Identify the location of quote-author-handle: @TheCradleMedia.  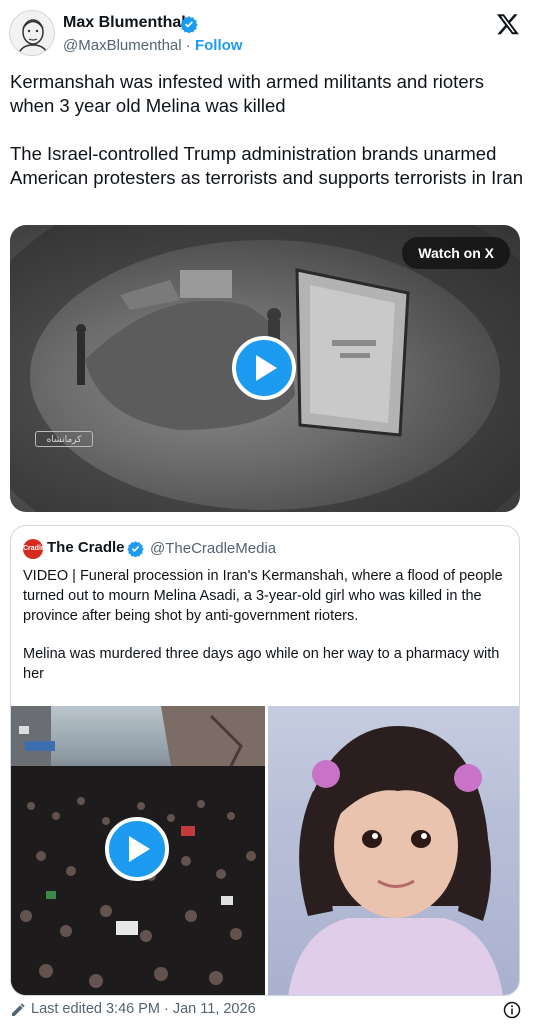
(213, 548).